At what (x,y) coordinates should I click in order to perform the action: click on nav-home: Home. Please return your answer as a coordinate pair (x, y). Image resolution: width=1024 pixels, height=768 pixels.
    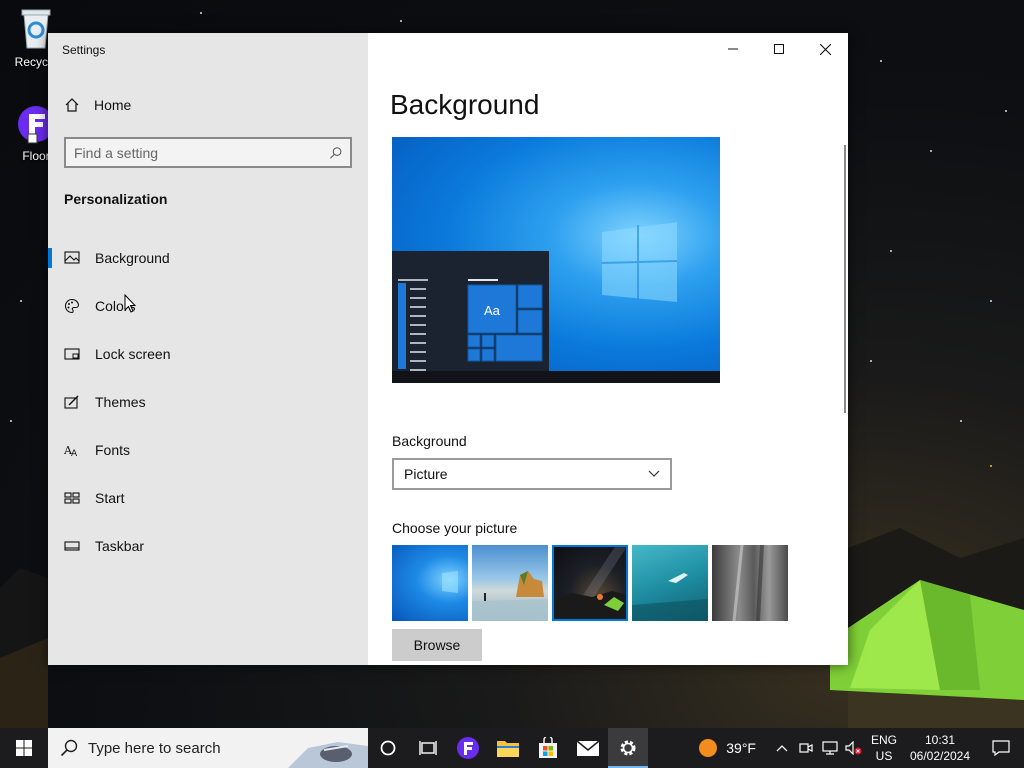
    Looking at the image, I should click on (97, 105).